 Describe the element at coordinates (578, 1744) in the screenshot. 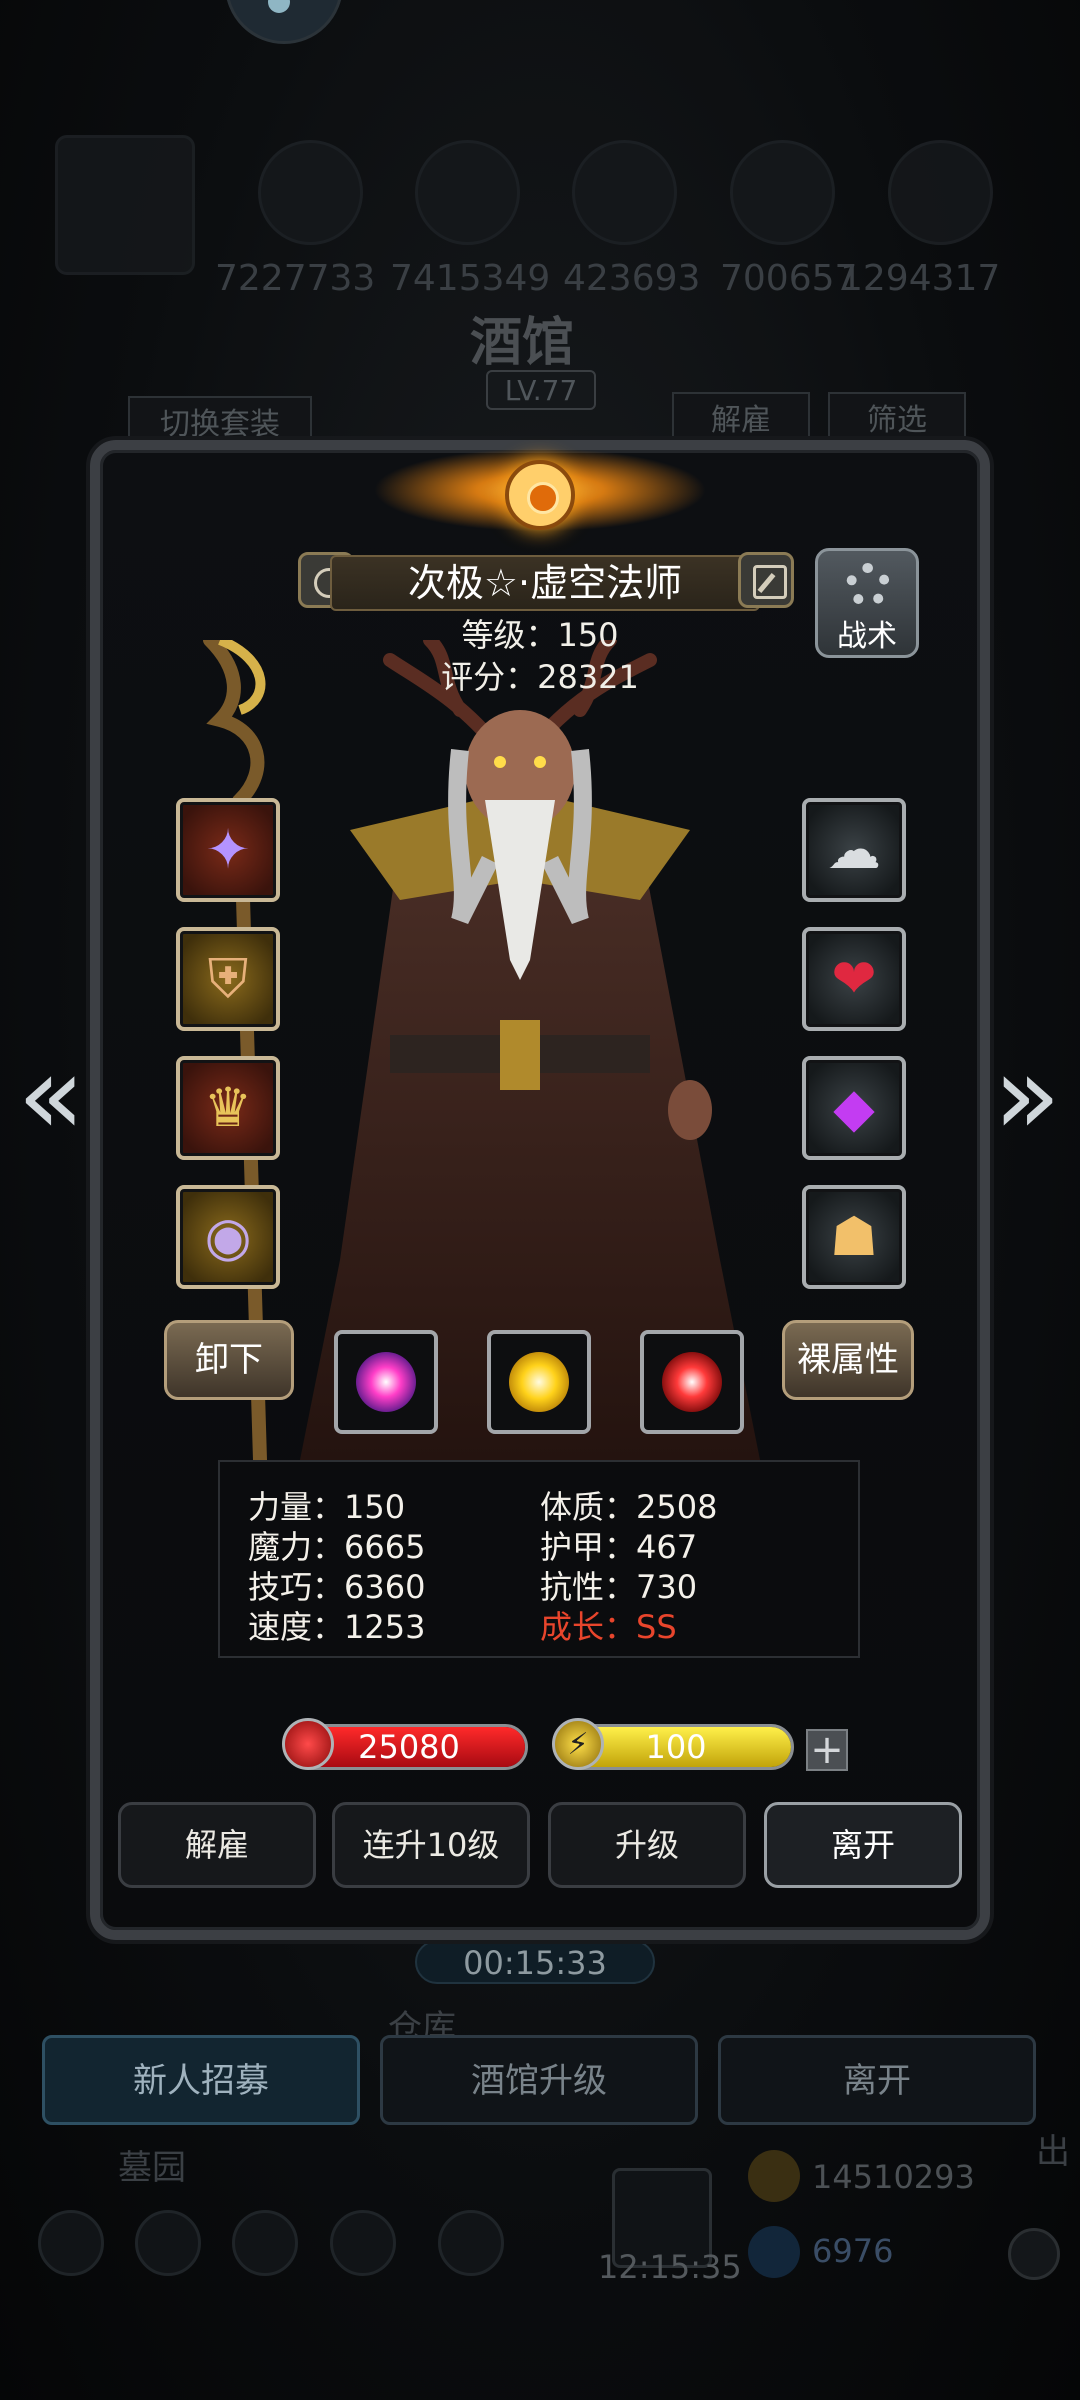

I see `lightning-icon: ⚡` at that location.